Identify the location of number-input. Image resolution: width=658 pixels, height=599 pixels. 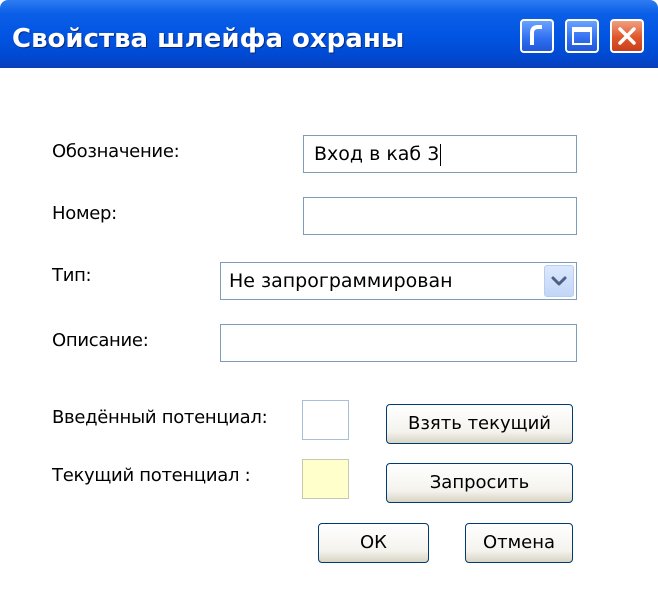
(440, 216).